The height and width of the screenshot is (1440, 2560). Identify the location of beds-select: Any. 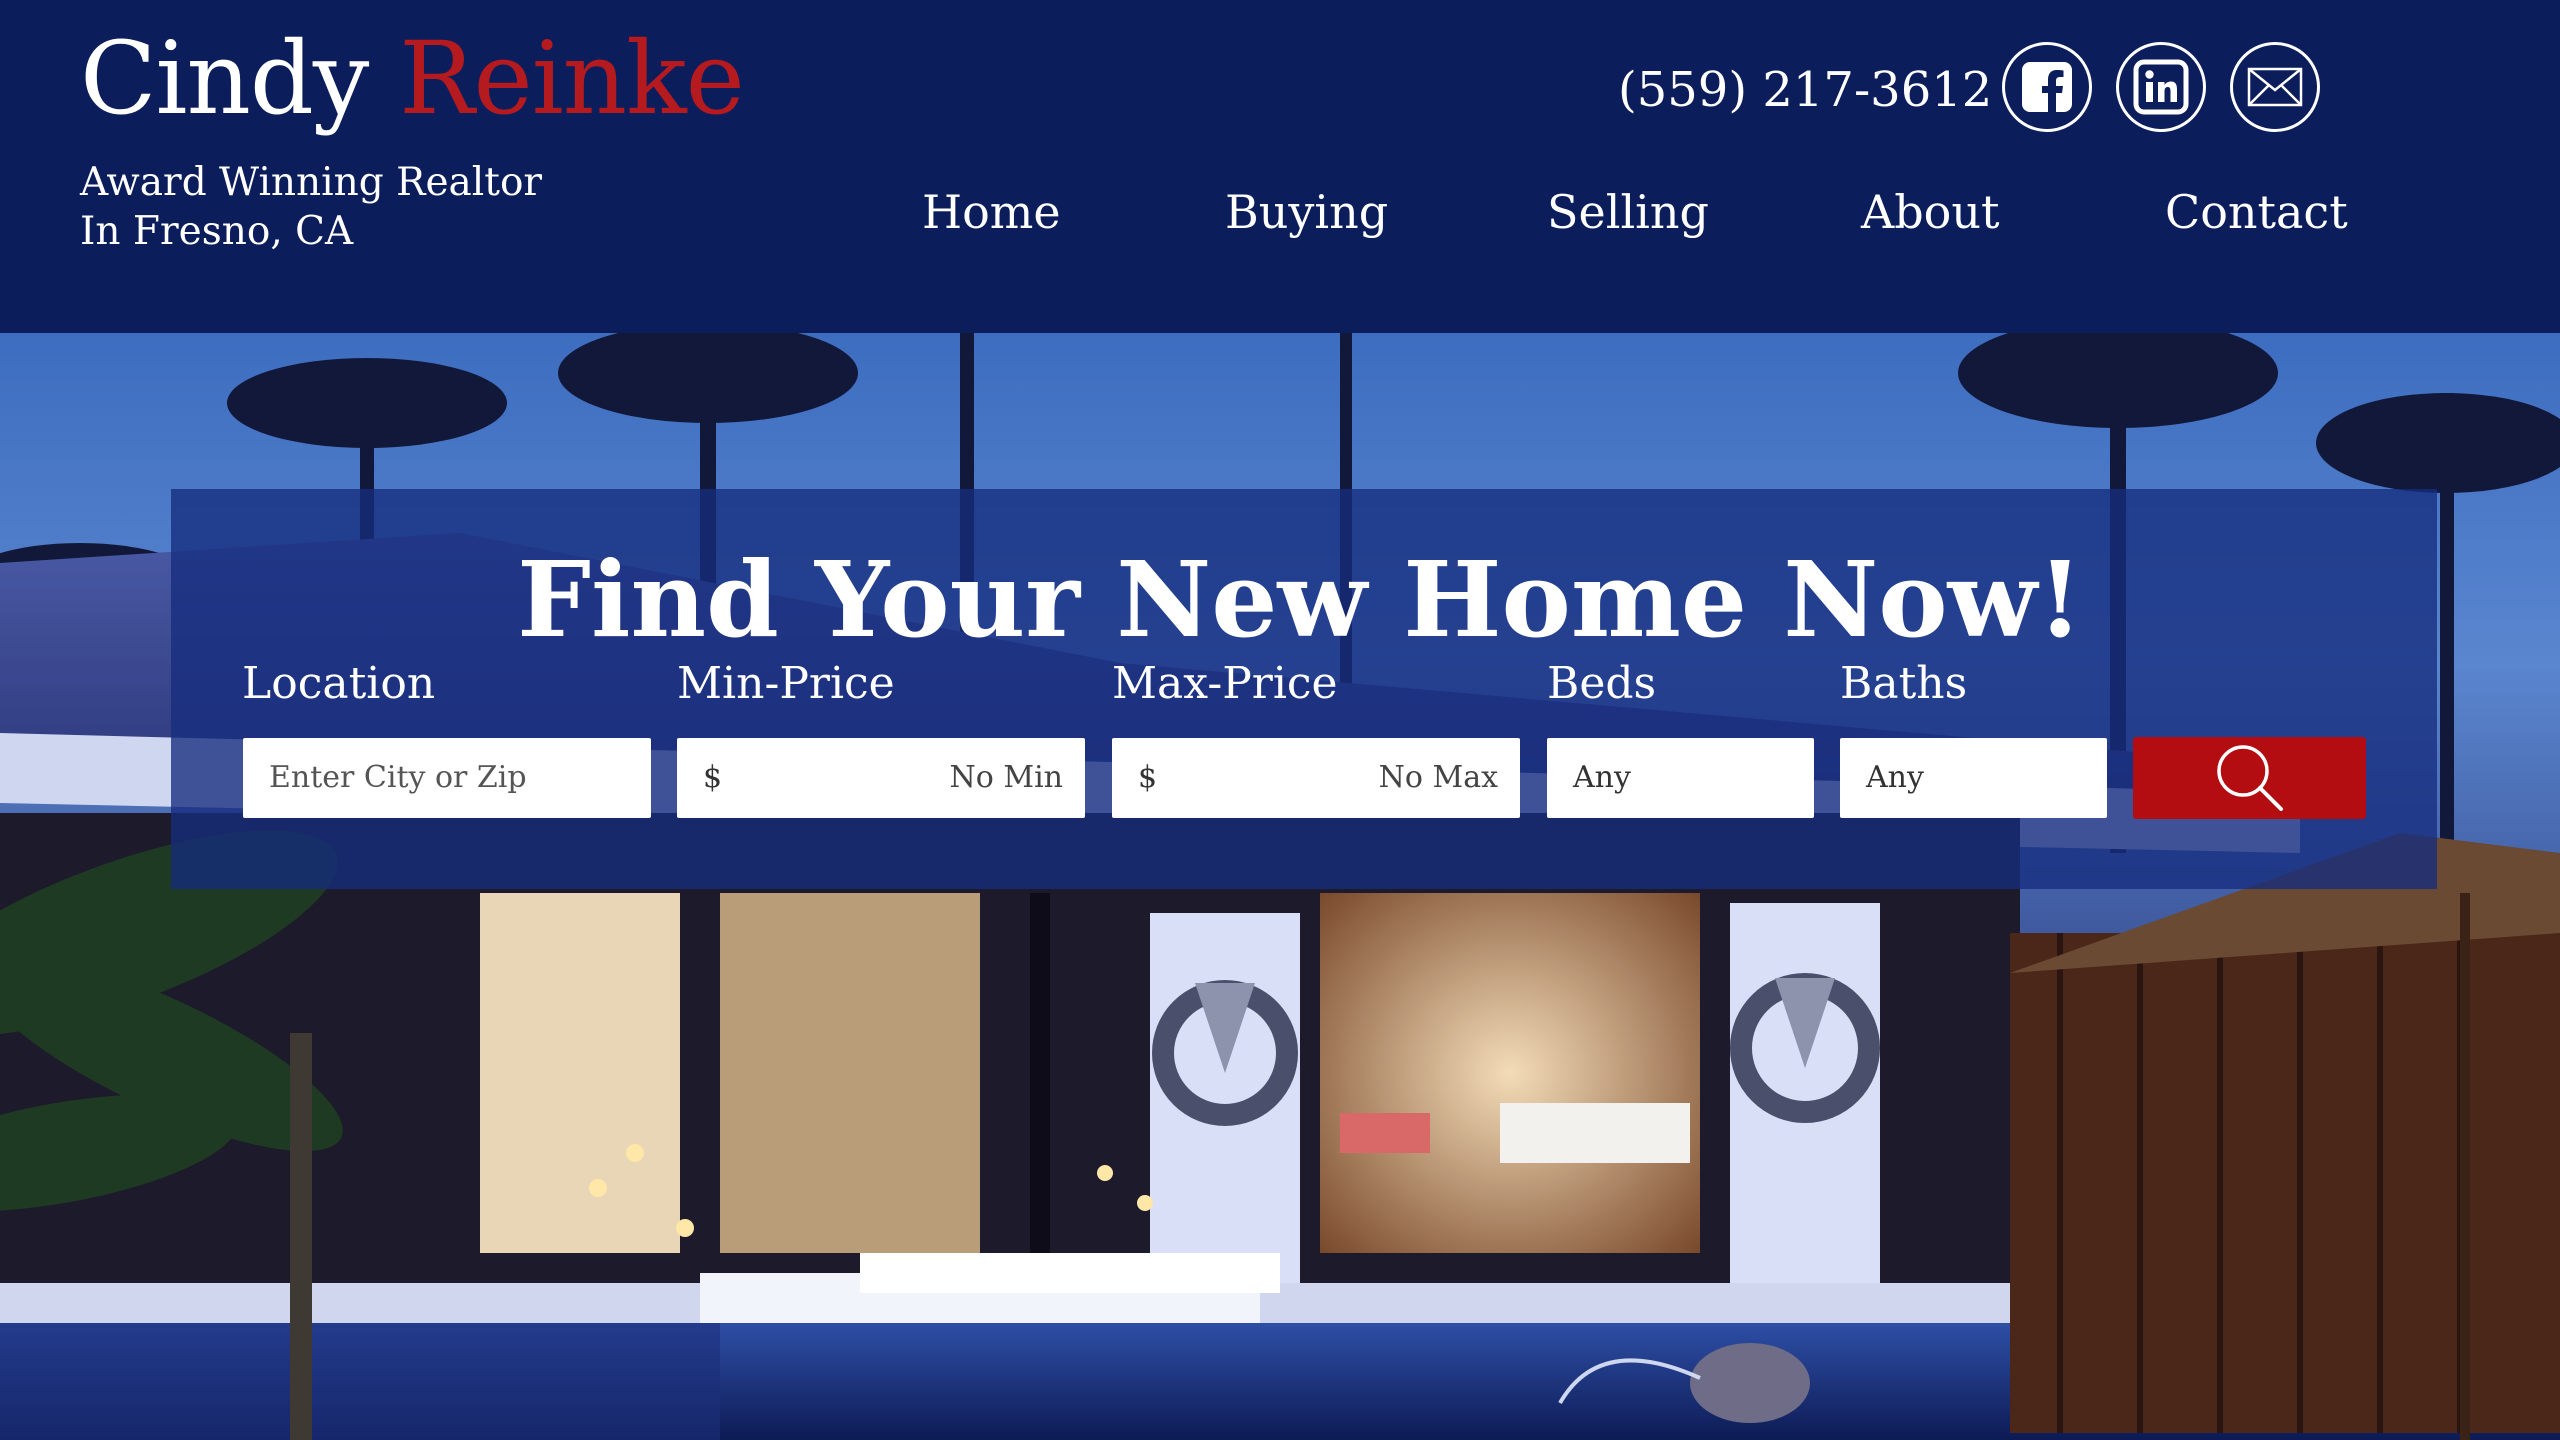
(1680, 778).